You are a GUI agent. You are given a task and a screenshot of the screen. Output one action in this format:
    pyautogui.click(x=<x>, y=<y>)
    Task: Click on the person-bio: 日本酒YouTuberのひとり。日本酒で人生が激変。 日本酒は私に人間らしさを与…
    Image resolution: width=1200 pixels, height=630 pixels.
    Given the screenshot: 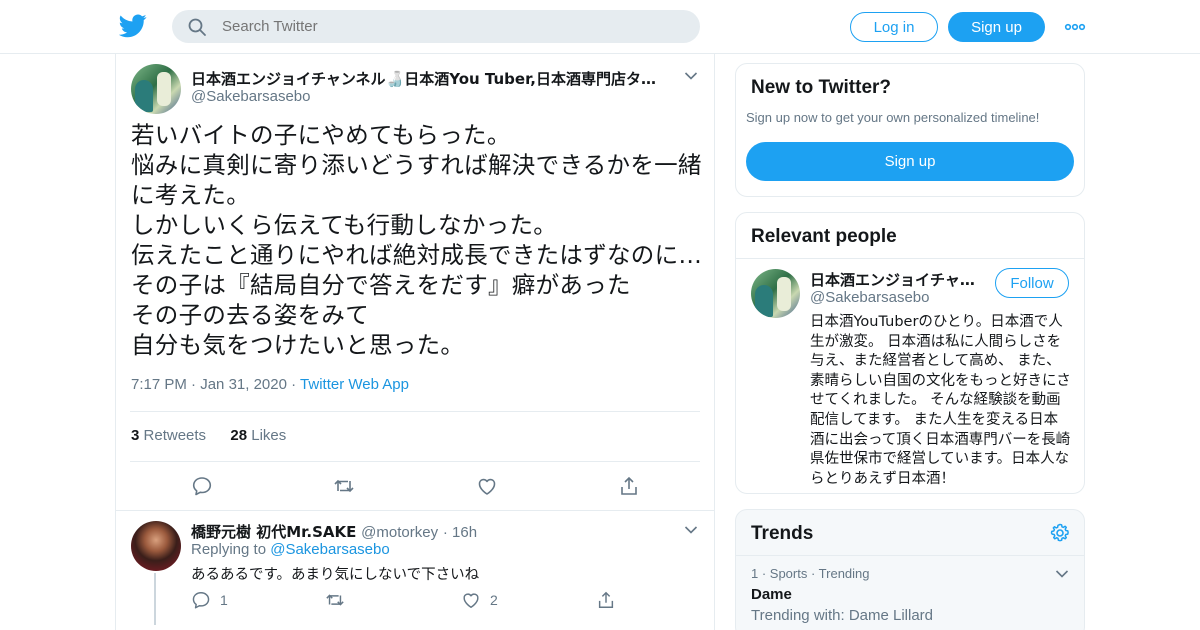 What is the action you would take?
    pyautogui.click(x=940, y=400)
    